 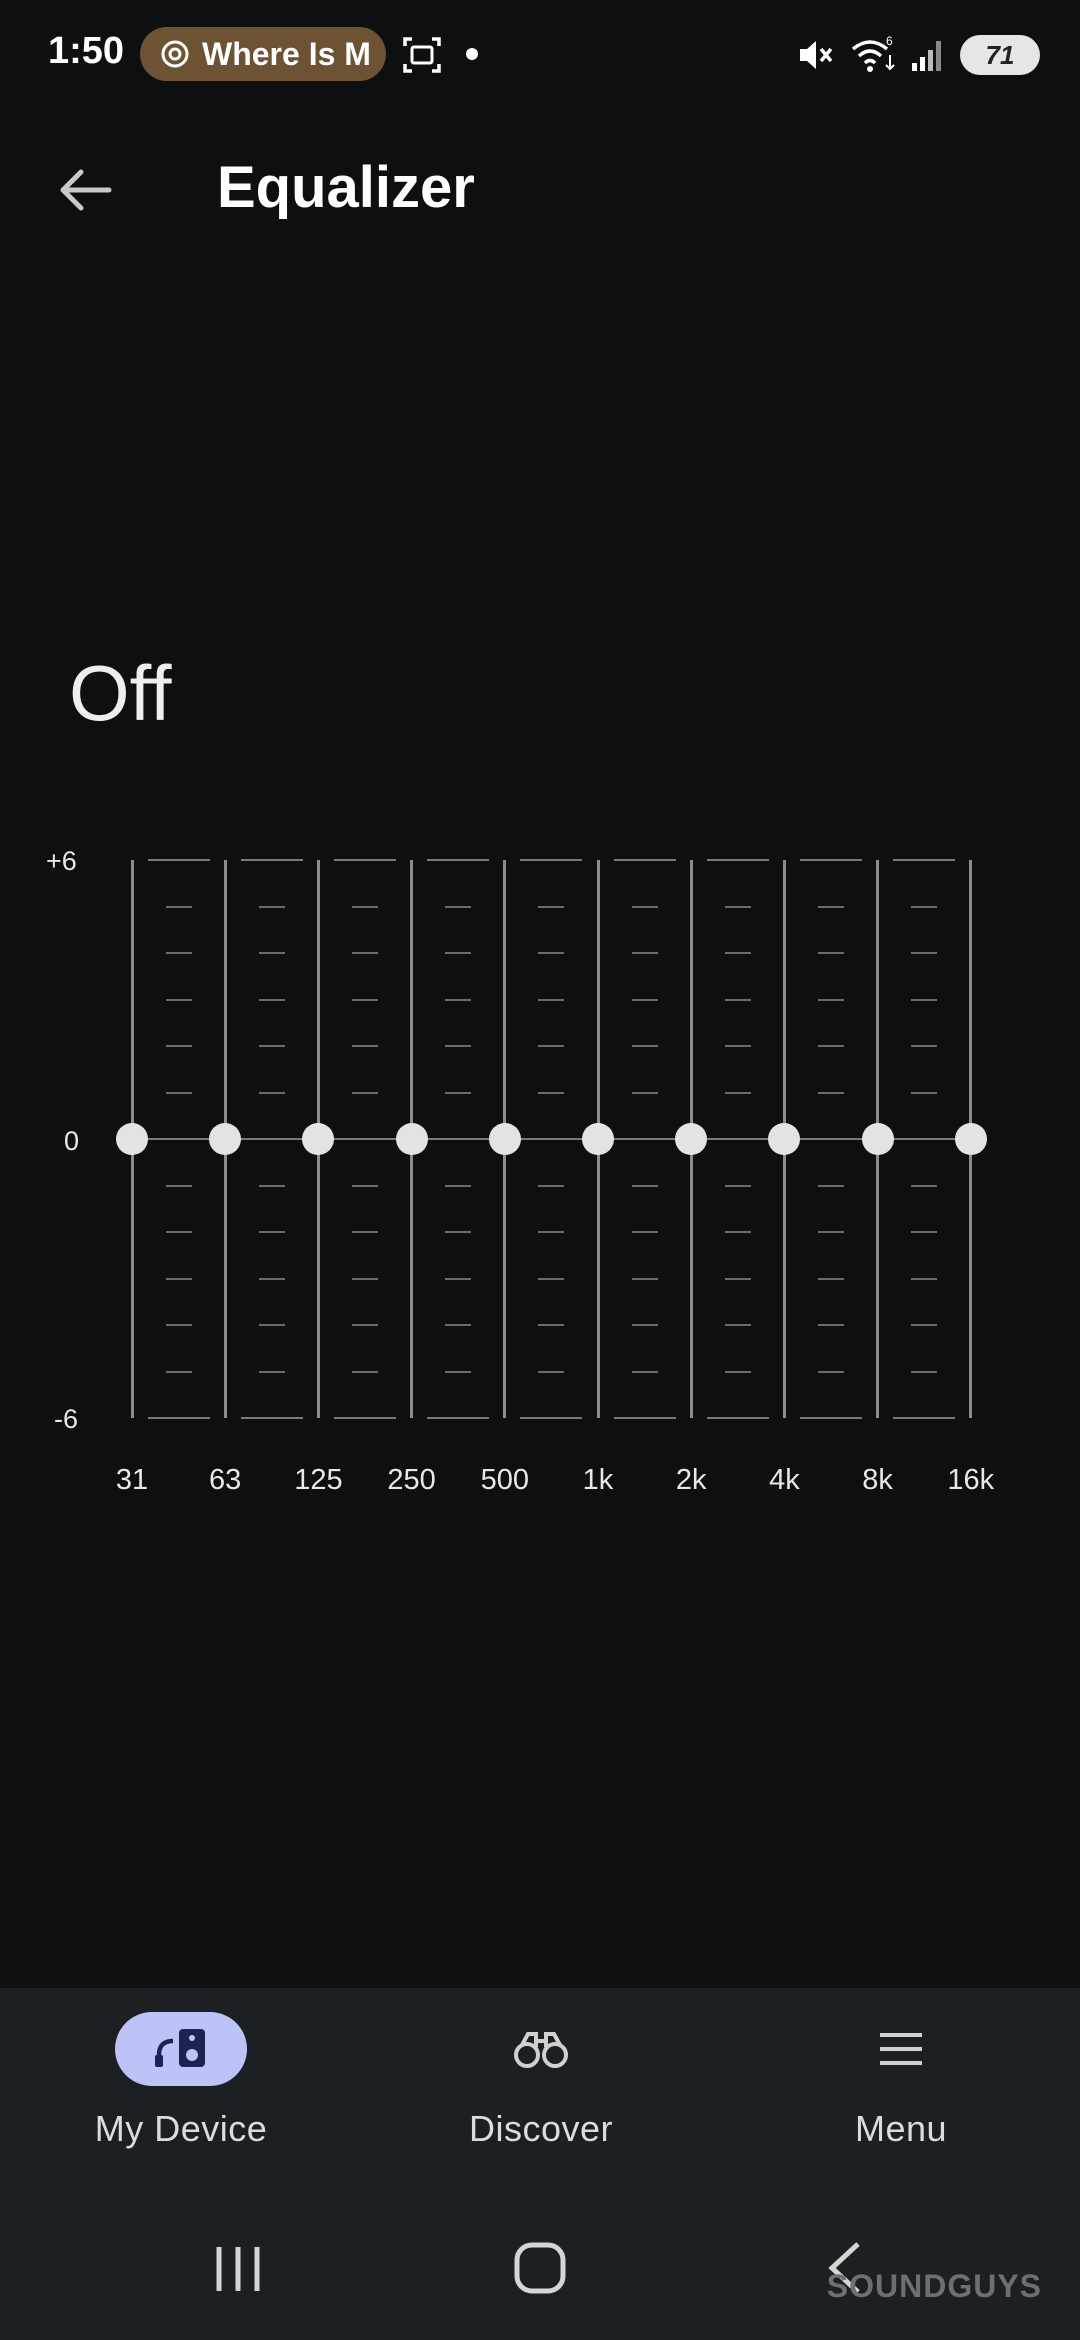 What do you see at coordinates (286, 53) in the screenshot?
I see `notification-pill-text: Where Is M` at bounding box center [286, 53].